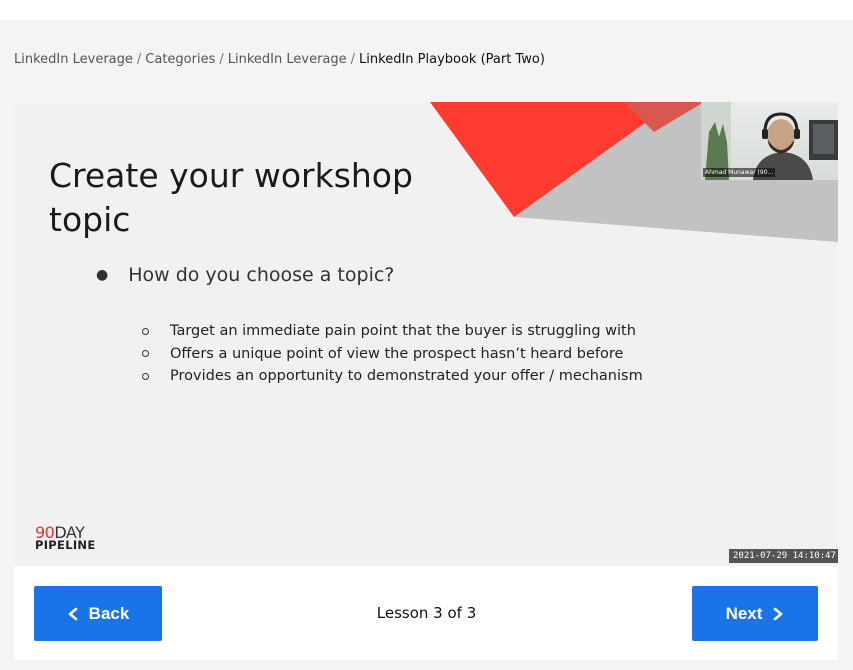  I want to click on slide-bullet: ● How do you choose a topic?, so click(245, 275).